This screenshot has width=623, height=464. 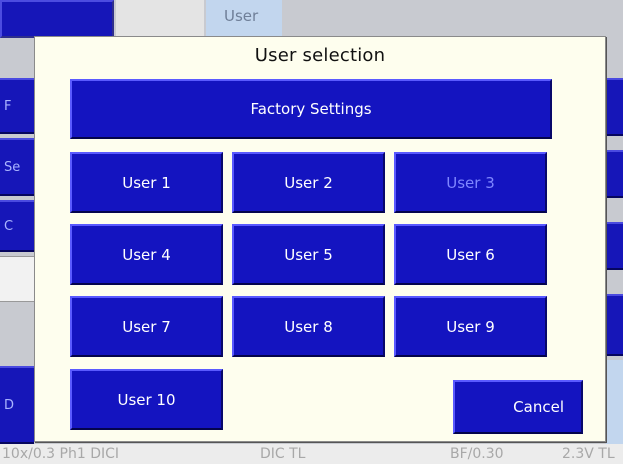 What do you see at coordinates (311, 454) in the screenshot?
I see `status-bar: 10x/0.3 Ph1 DICI DIC TL BF/0.30 2.3V TL` at bounding box center [311, 454].